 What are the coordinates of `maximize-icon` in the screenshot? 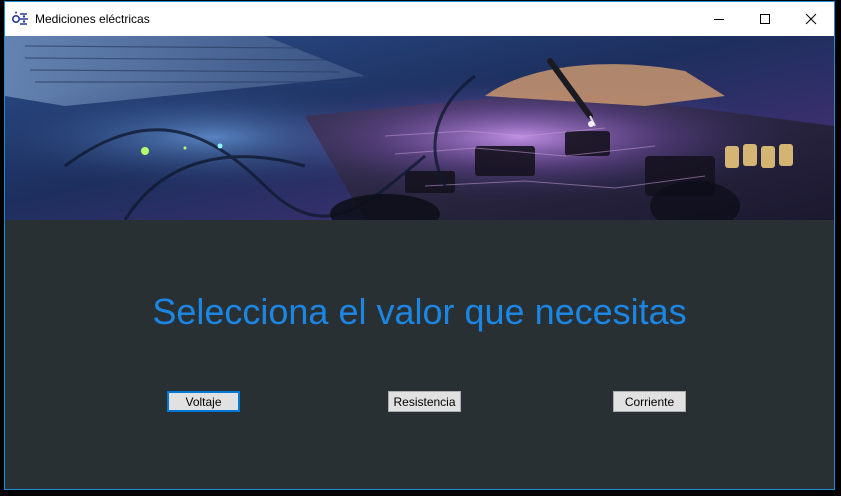 It's located at (765, 19).